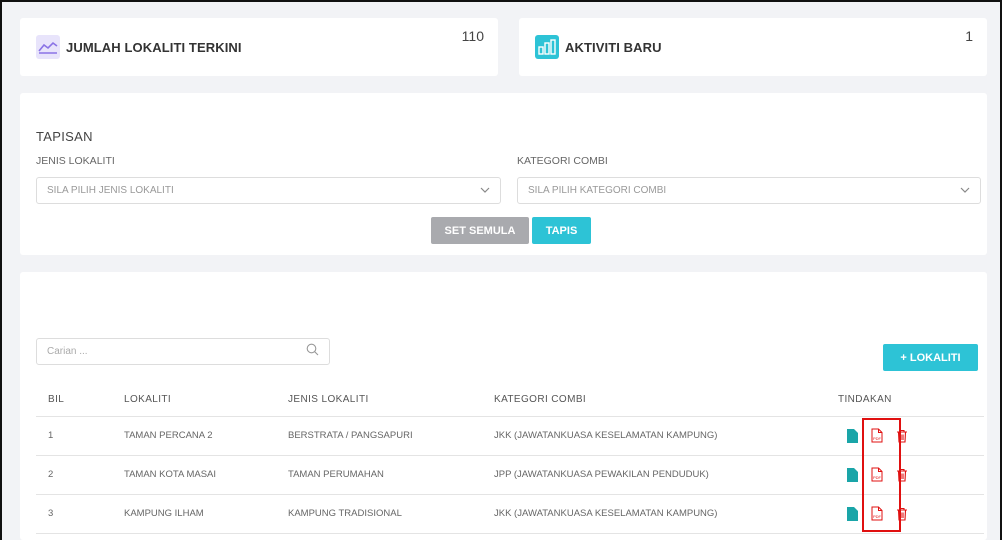 The height and width of the screenshot is (540, 1002). What do you see at coordinates (391, 436) in the screenshot?
I see `cell-jenis: BERSTRATA / PANGSAPURI` at bounding box center [391, 436].